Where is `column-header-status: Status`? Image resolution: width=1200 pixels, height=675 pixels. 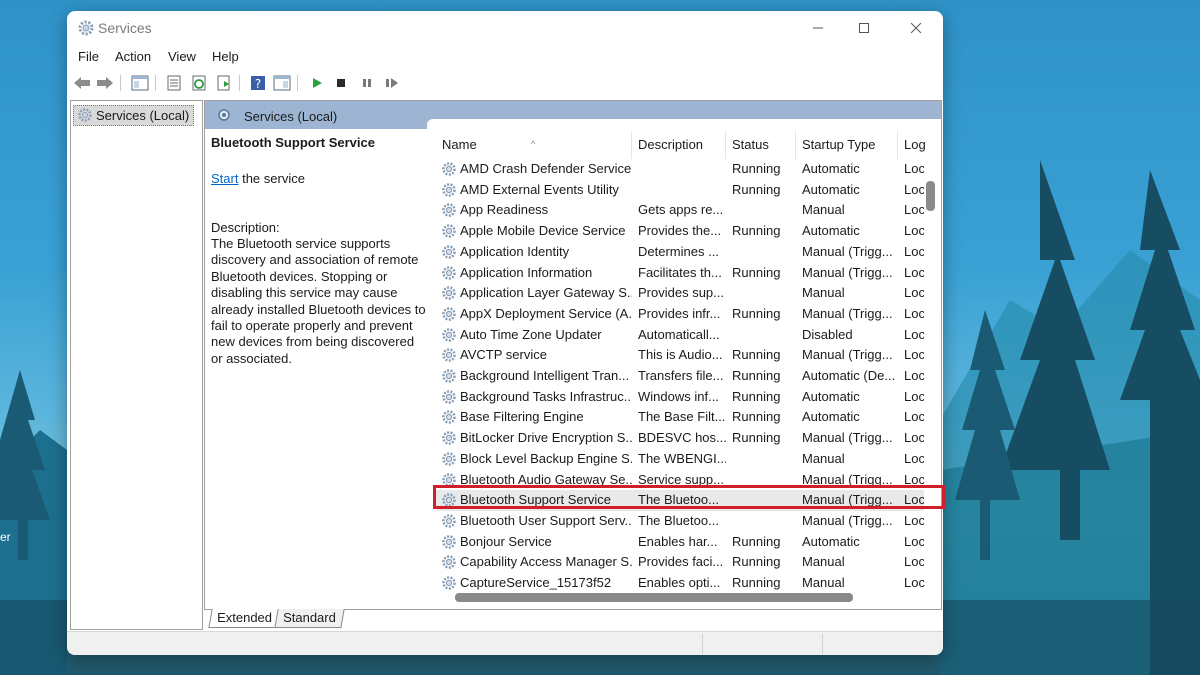 column-header-status: Status is located at coordinates (761, 145).